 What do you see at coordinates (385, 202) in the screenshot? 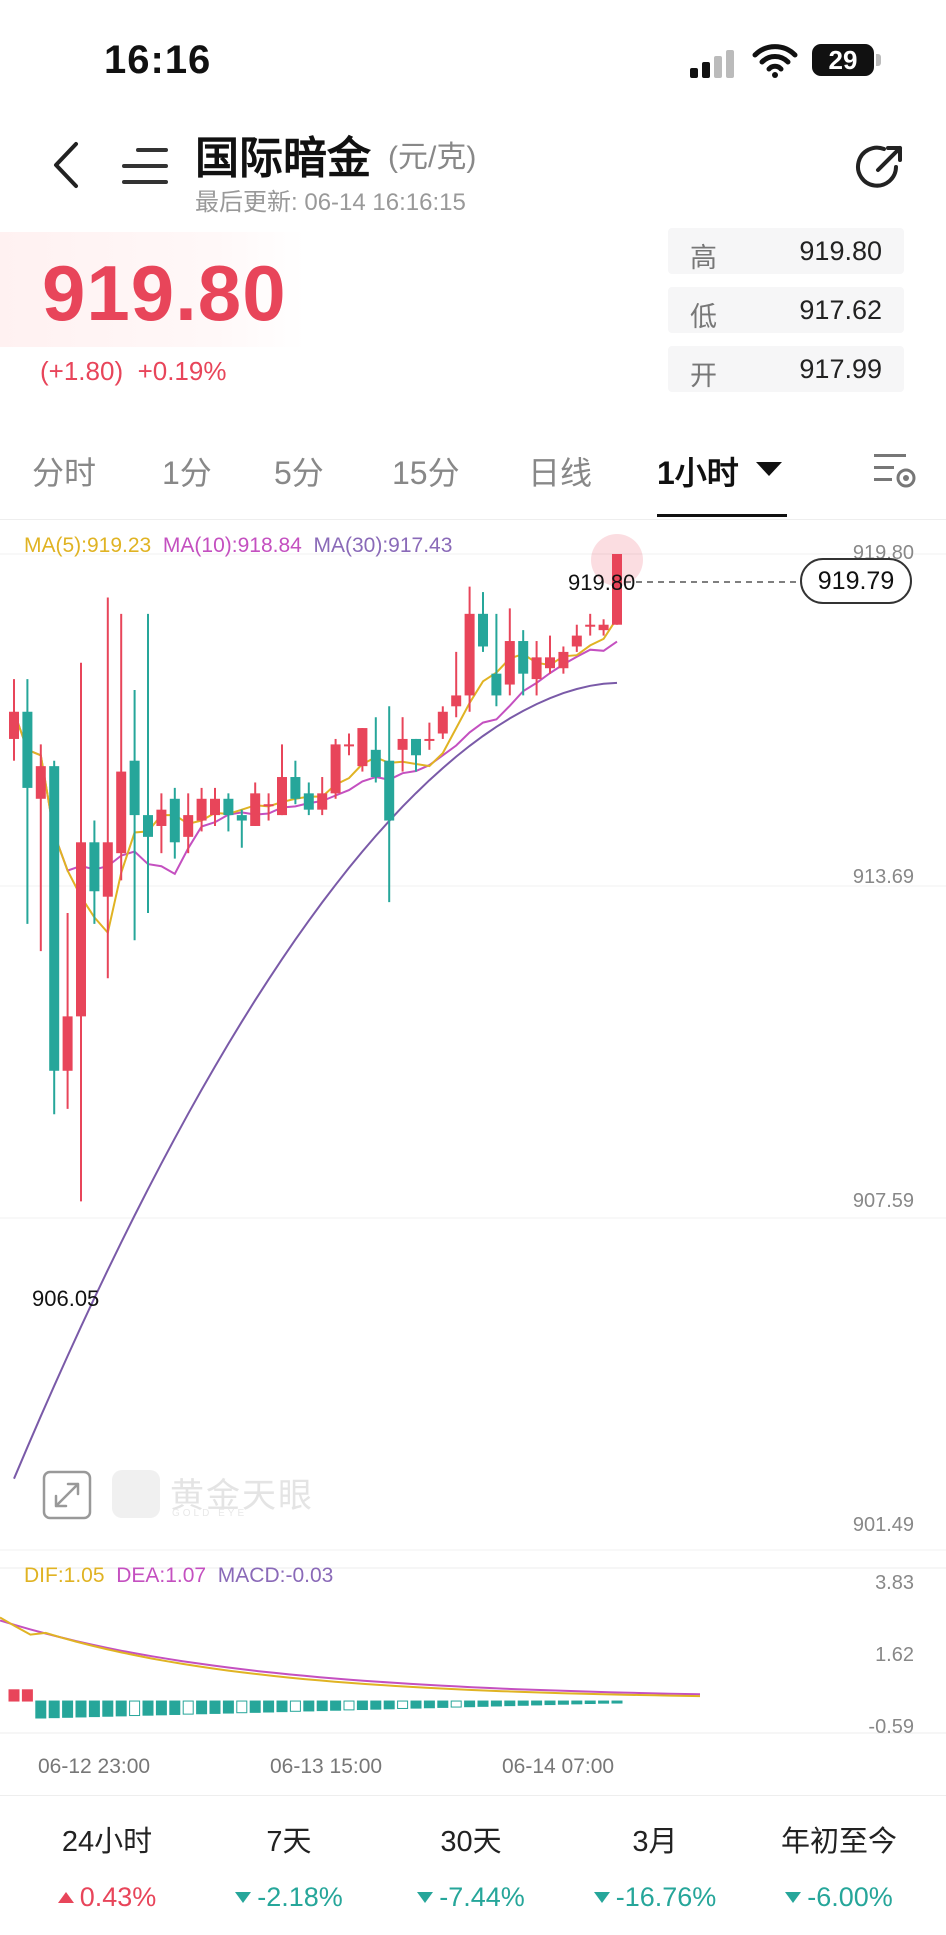
I see `last-updated-time: 06-14 16:16:15` at bounding box center [385, 202].